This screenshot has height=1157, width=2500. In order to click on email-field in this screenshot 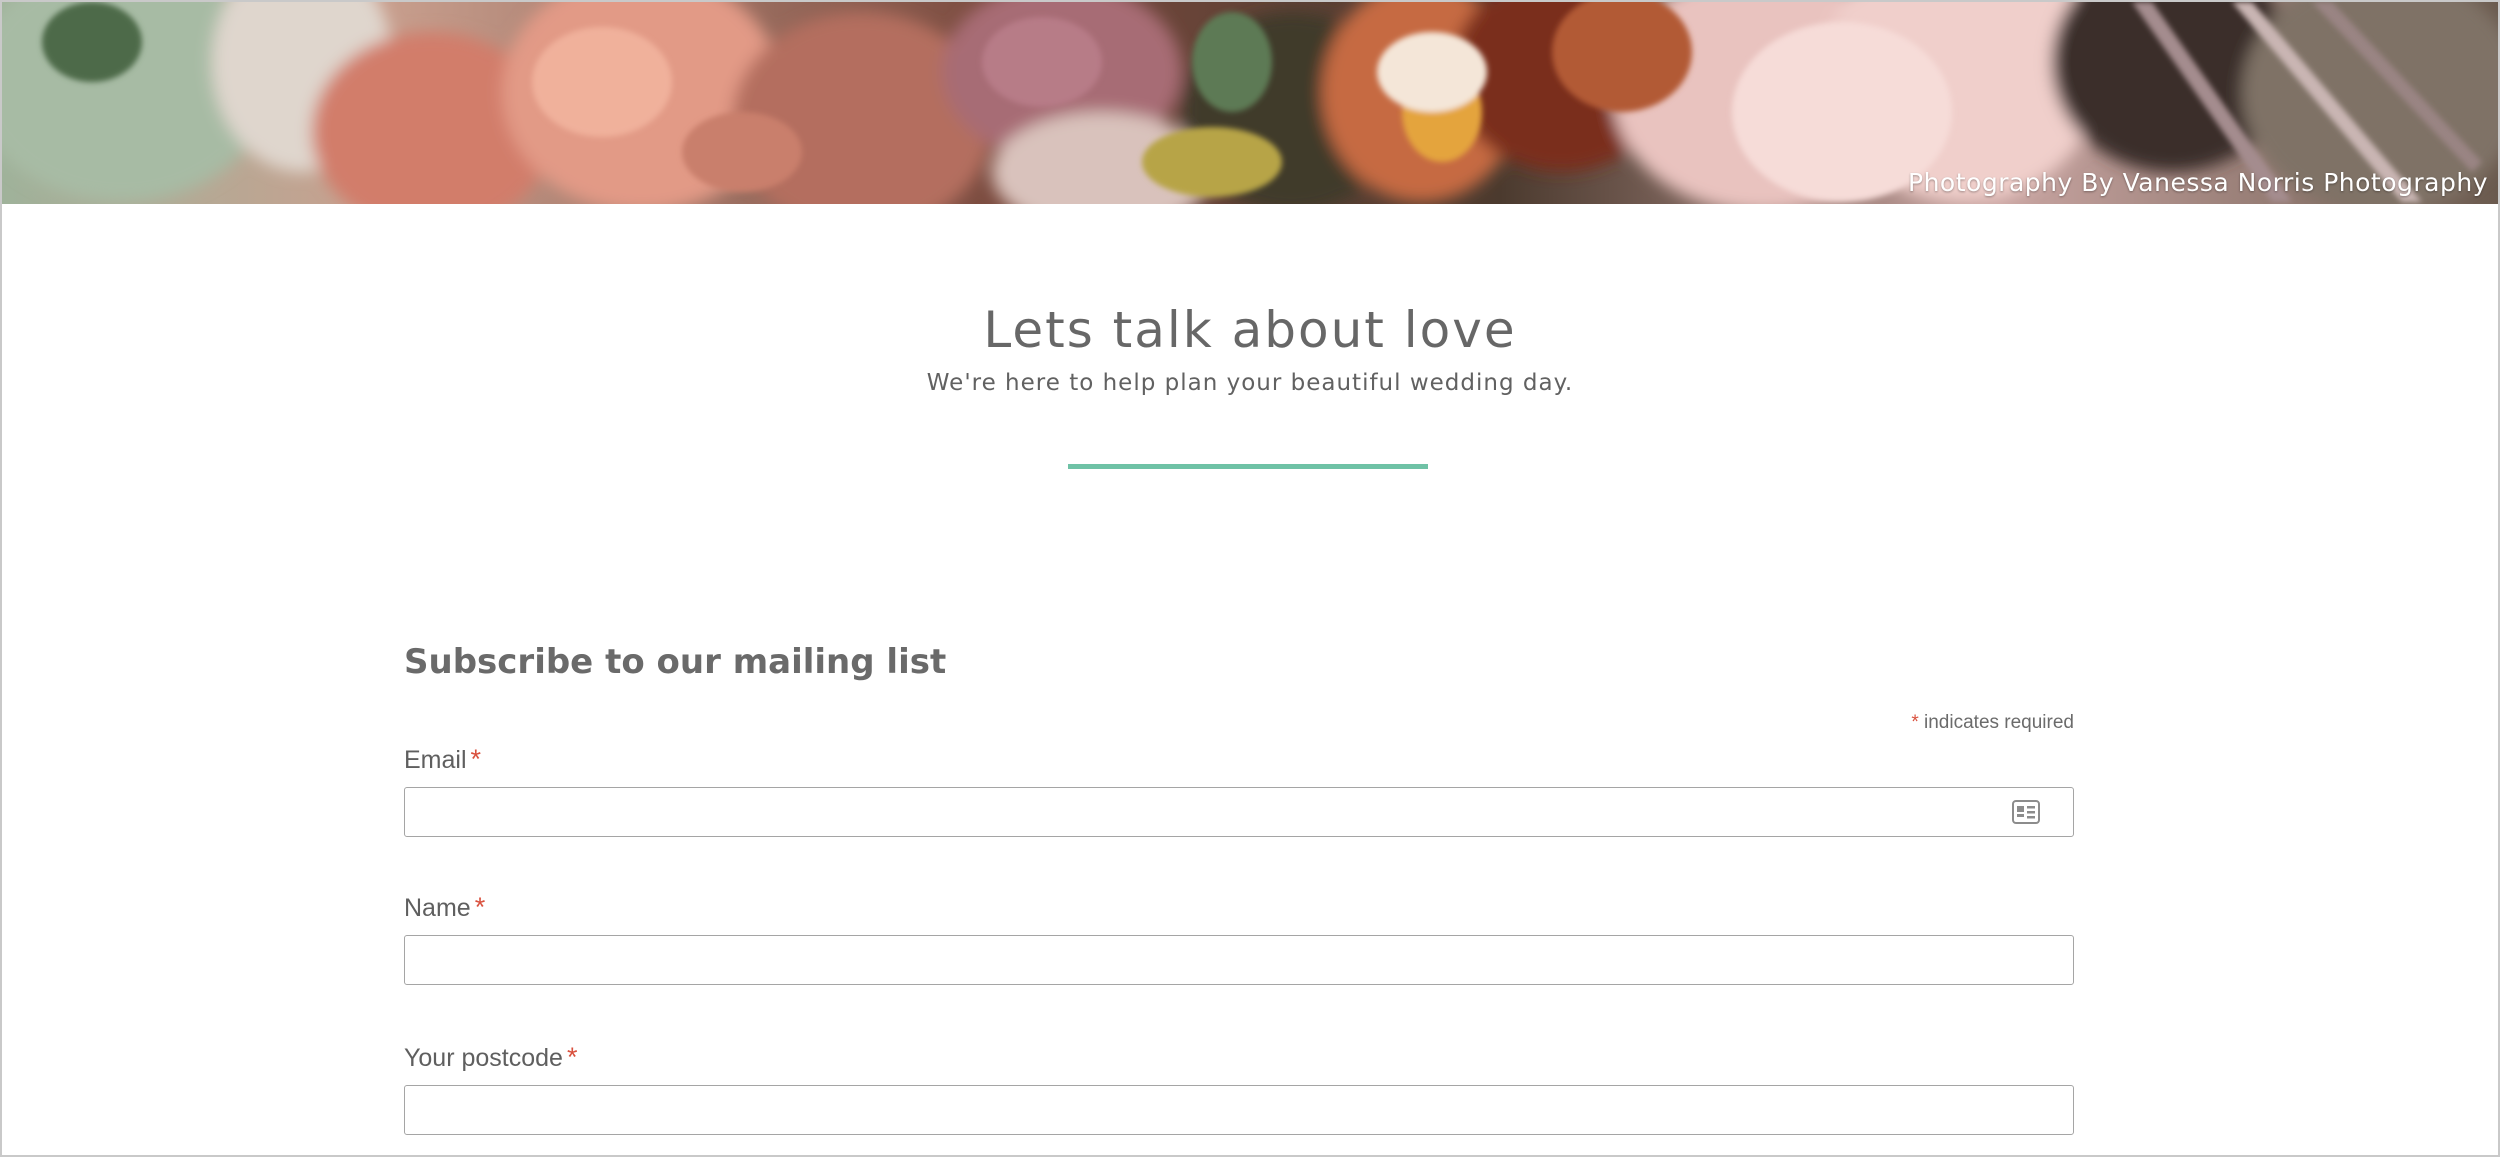, I will do `click(1239, 812)`.